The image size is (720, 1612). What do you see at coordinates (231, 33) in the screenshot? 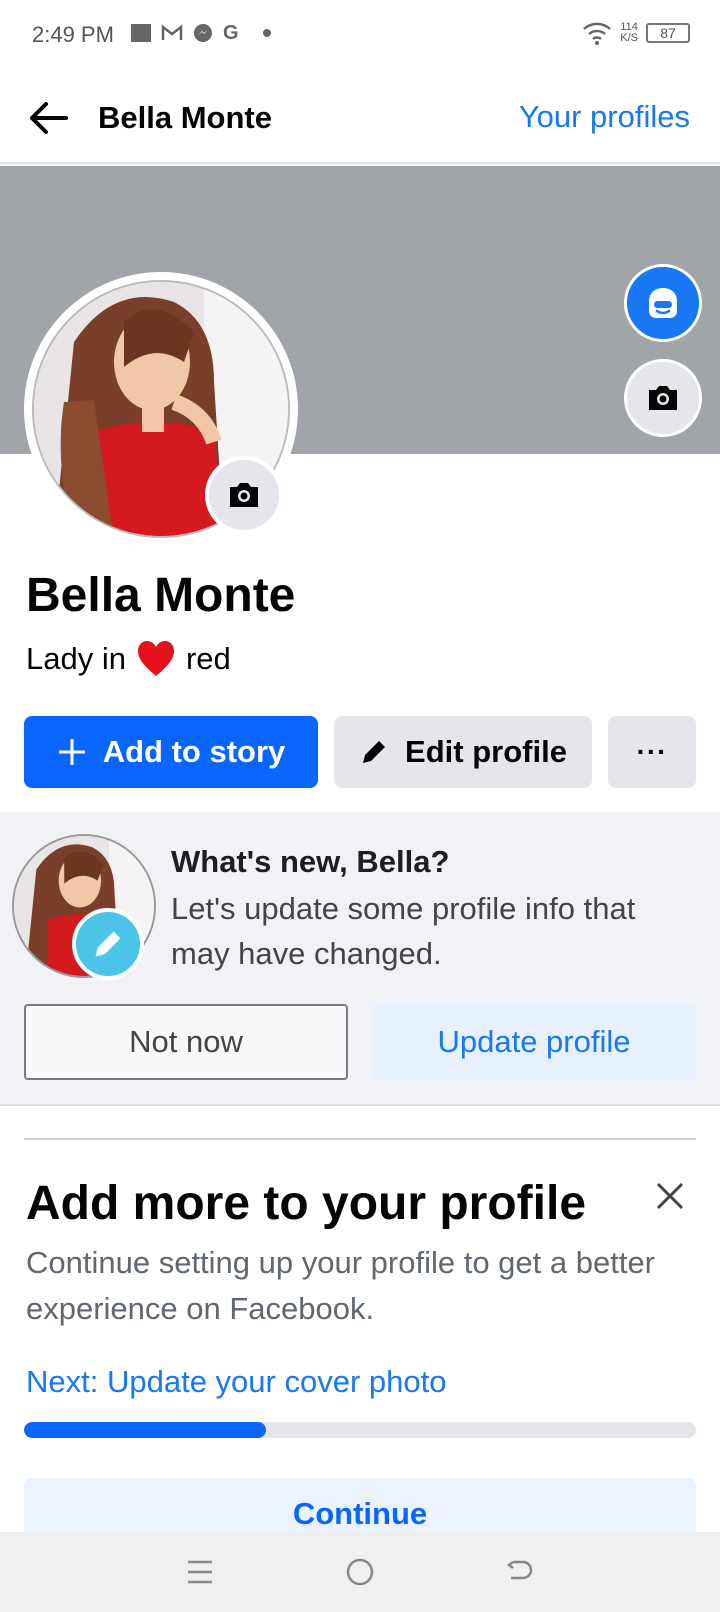
I see `google-icon: G` at bounding box center [231, 33].